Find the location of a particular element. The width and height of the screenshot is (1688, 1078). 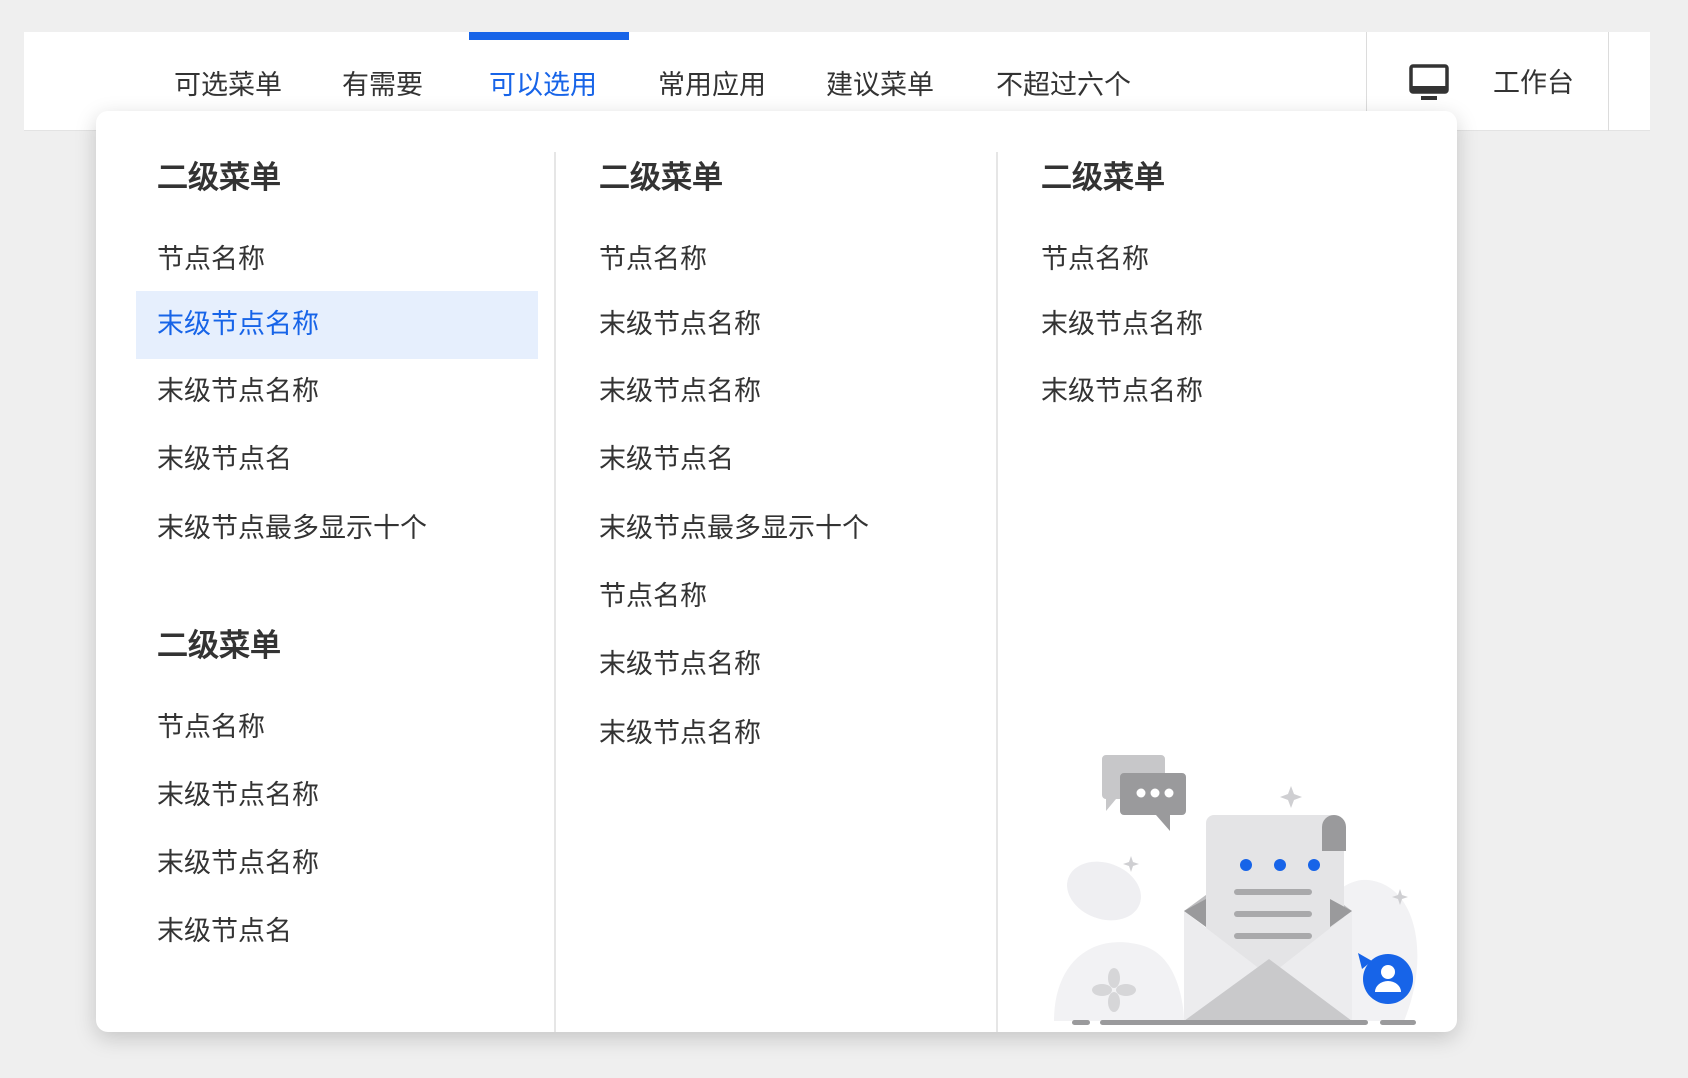

envelope-message-illustration is located at coordinates (1234, 881).